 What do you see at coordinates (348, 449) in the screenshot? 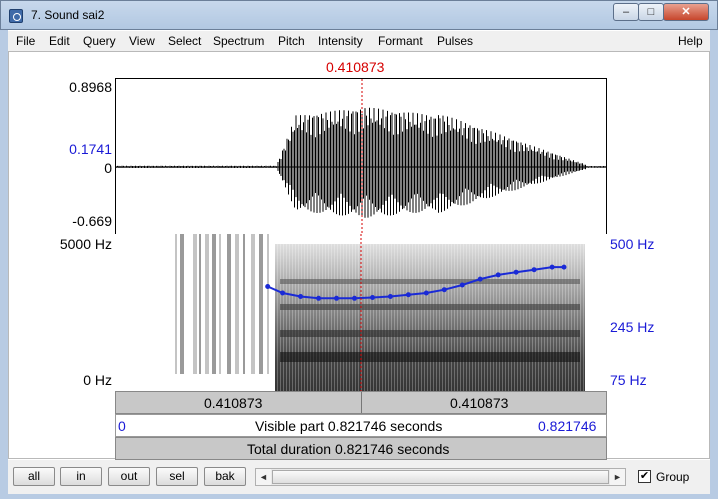
I see `total-duration-text: Total duration 0.821746 seconds` at bounding box center [348, 449].